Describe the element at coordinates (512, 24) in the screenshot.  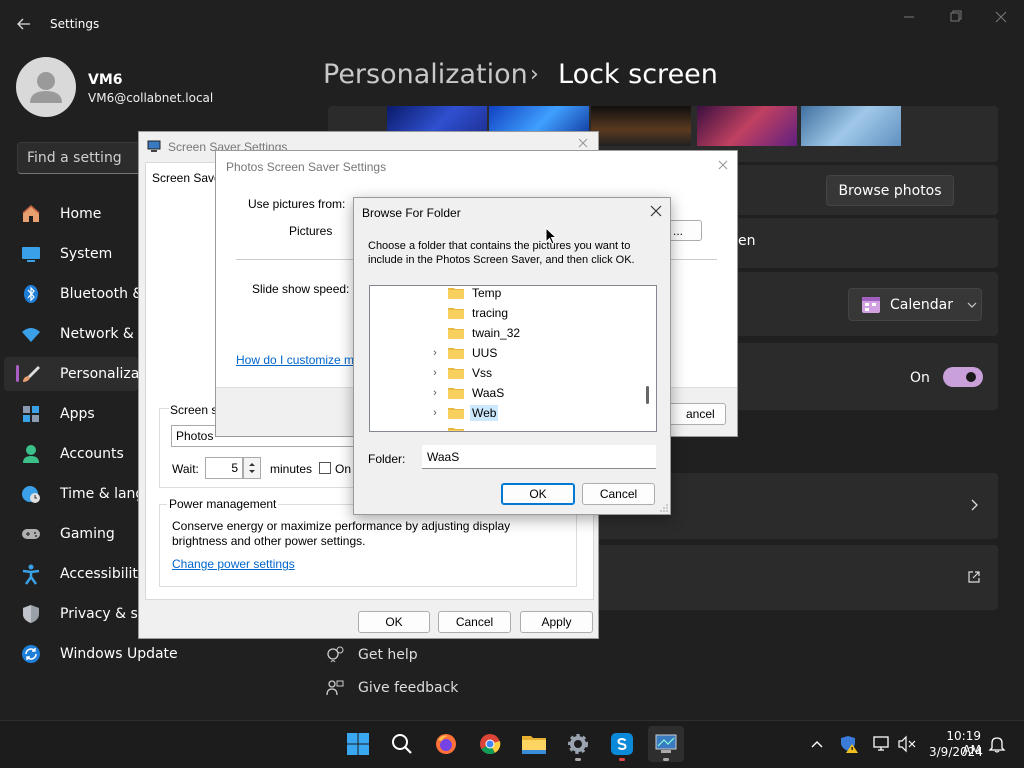
I see `title-bar` at that location.